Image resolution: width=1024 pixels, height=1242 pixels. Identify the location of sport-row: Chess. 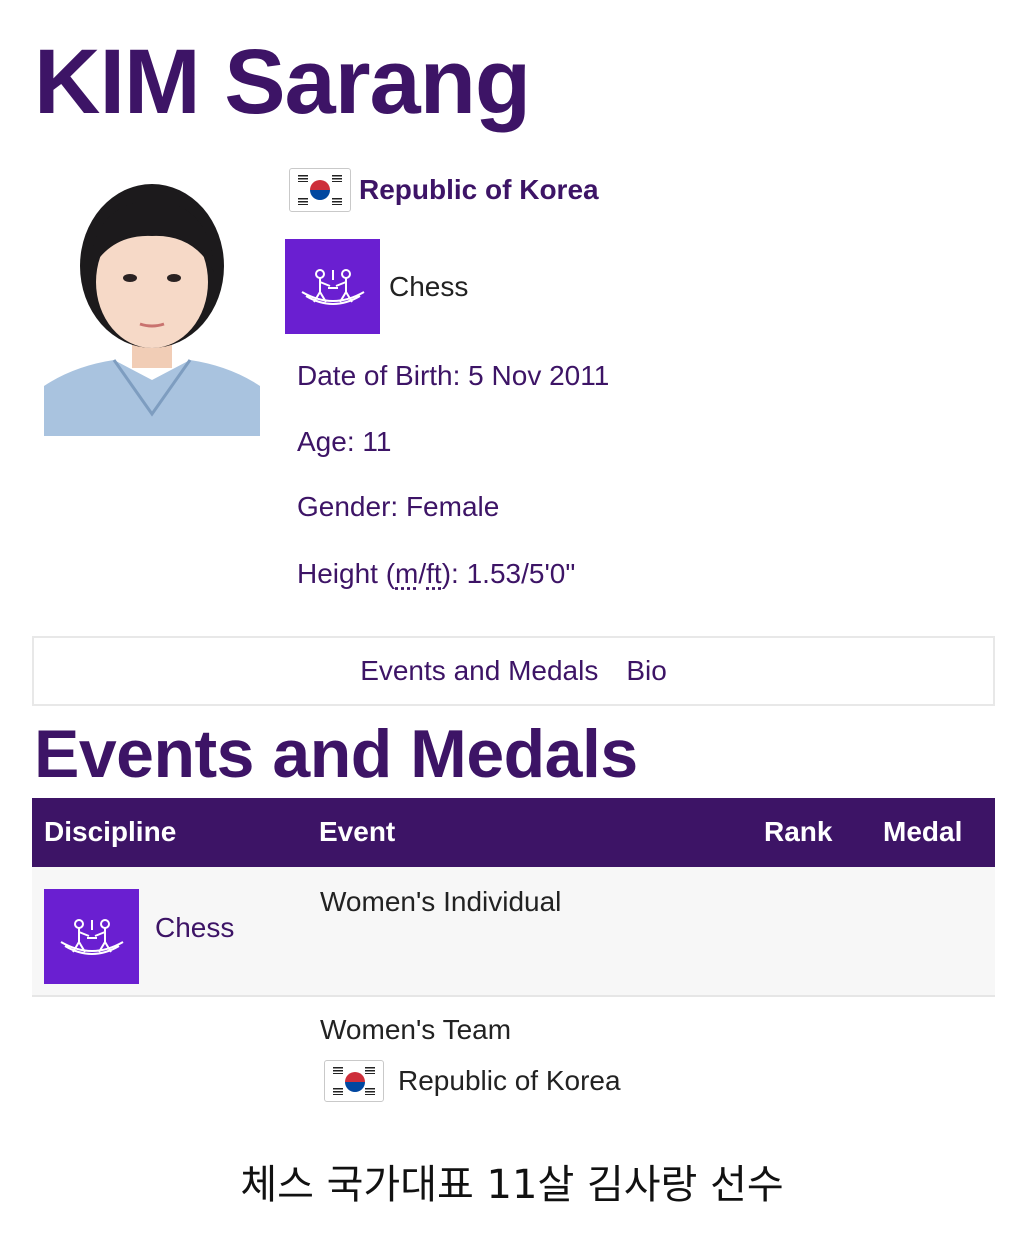
(376, 286).